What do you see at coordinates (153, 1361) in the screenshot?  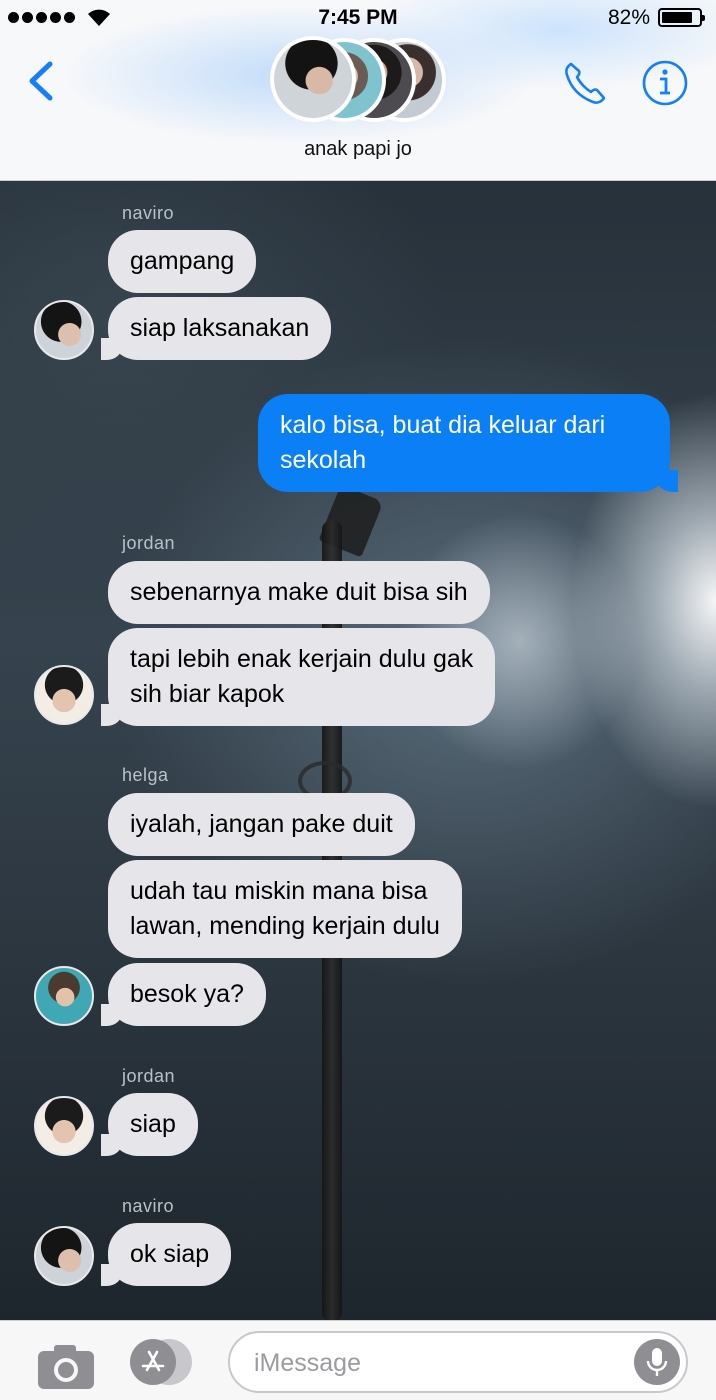 I see `app-store-icon` at bounding box center [153, 1361].